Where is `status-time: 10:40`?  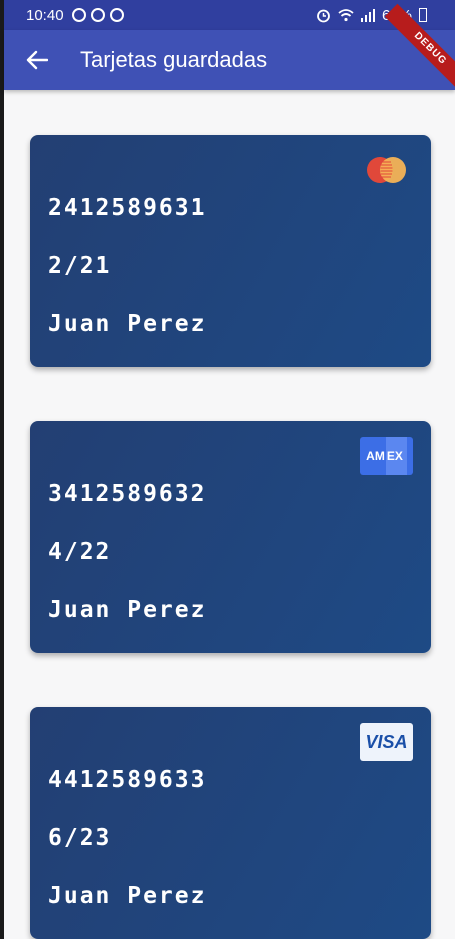
status-time: 10:40 is located at coordinates (45, 15).